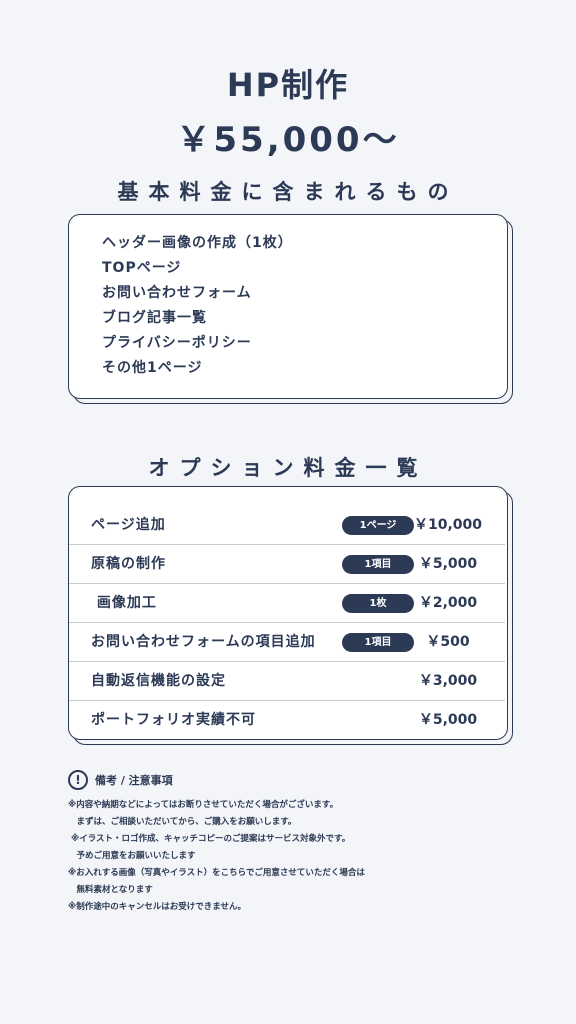 The width and height of the screenshot is (576, 1024). What do you see at coordinates (177, 293) in the screenshot?
I see `basic-item: お問い合わせフォーム` at bounding box center [177, 293].